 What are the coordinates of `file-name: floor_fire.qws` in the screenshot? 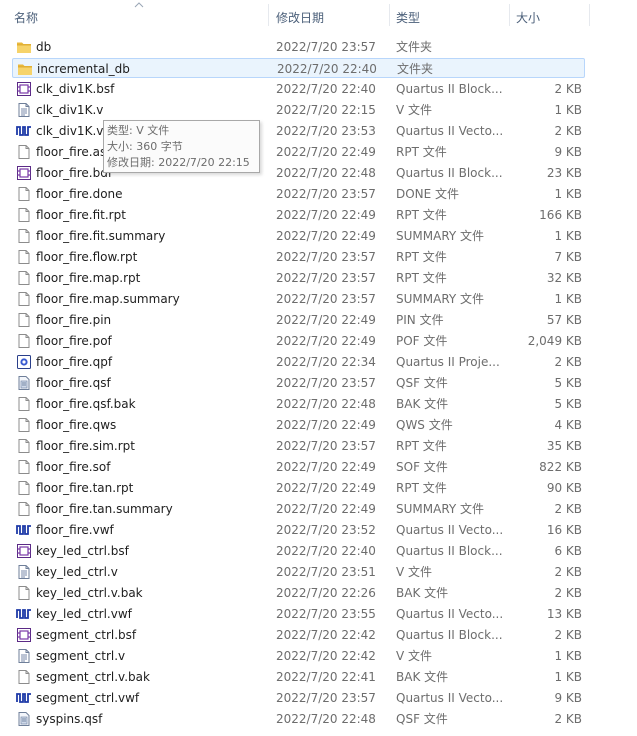 It's located at (76, 425).